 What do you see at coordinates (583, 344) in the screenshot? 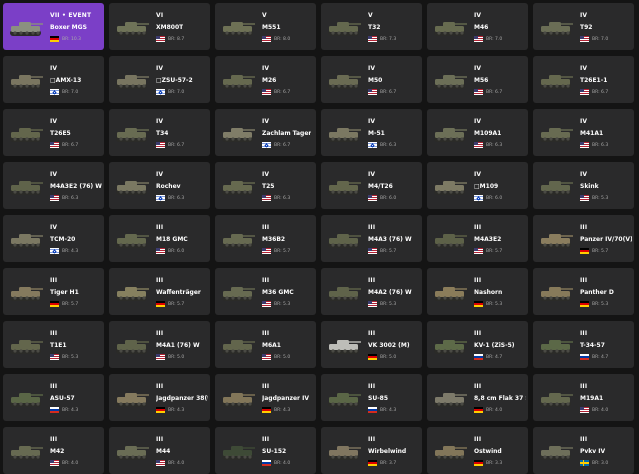
I see `vehicle-card-t-34-57: III T-34-57 BR: 4.7` at bounding box center [583, 344].